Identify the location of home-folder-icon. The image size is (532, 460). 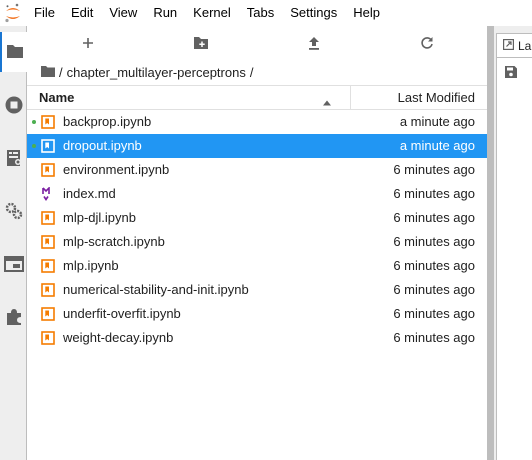
(48, 72).